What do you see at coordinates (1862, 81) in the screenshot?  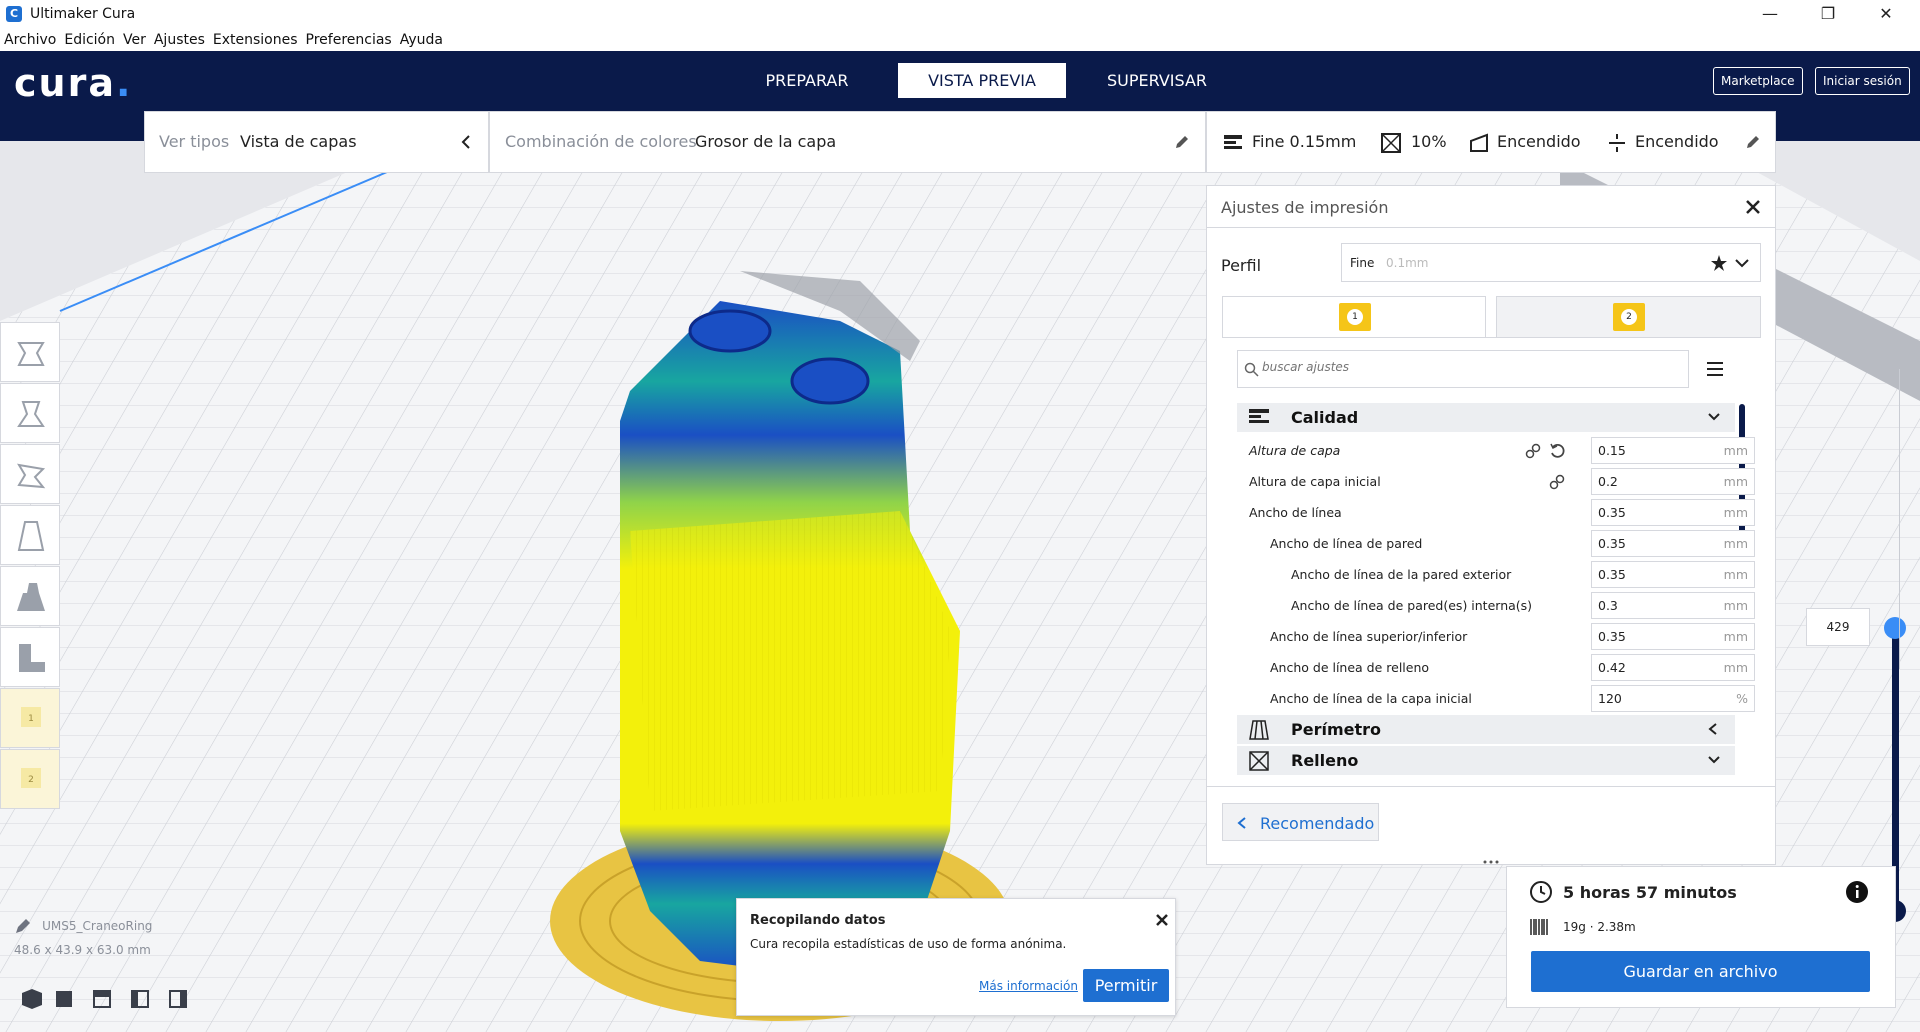 I see `signin-button: Iniciar sesión` at bounding box center [1862, 81].